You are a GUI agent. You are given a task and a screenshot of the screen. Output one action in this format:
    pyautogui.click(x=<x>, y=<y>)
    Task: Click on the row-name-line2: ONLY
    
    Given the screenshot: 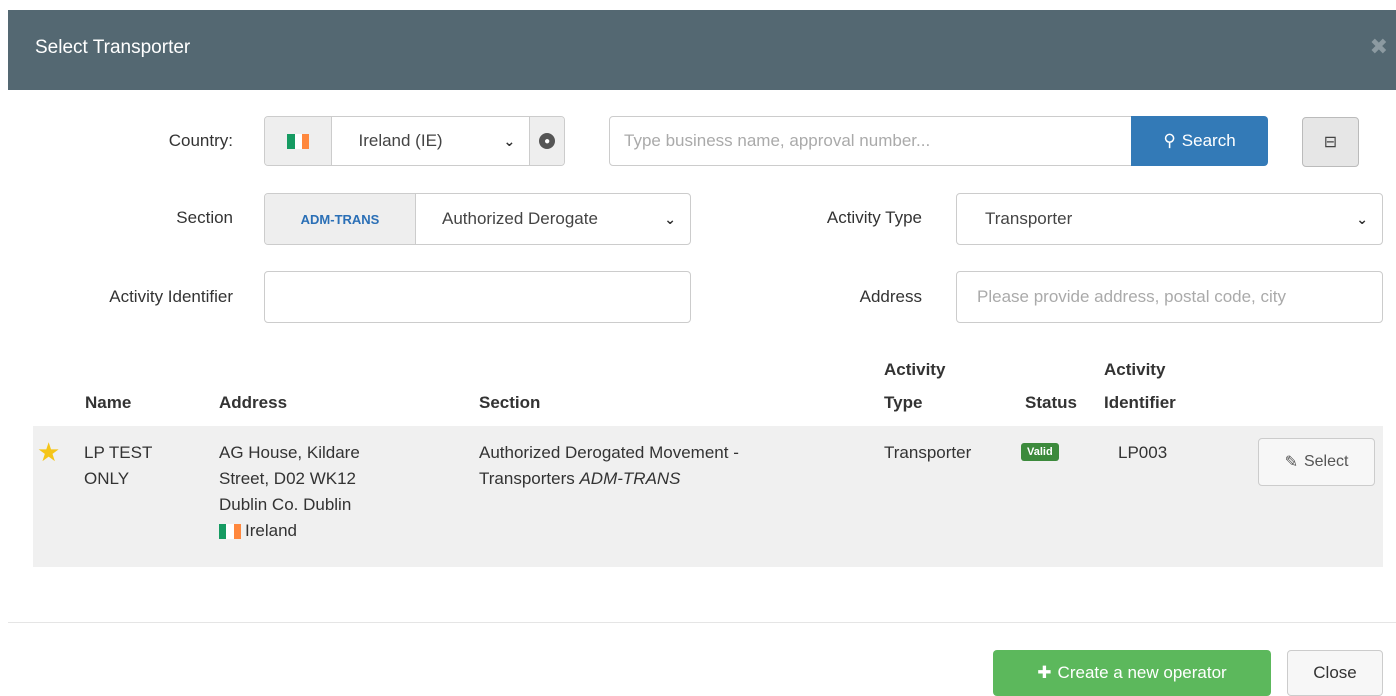 What is the action you would take?
    pyautogui.click(x=107, y=478)
    